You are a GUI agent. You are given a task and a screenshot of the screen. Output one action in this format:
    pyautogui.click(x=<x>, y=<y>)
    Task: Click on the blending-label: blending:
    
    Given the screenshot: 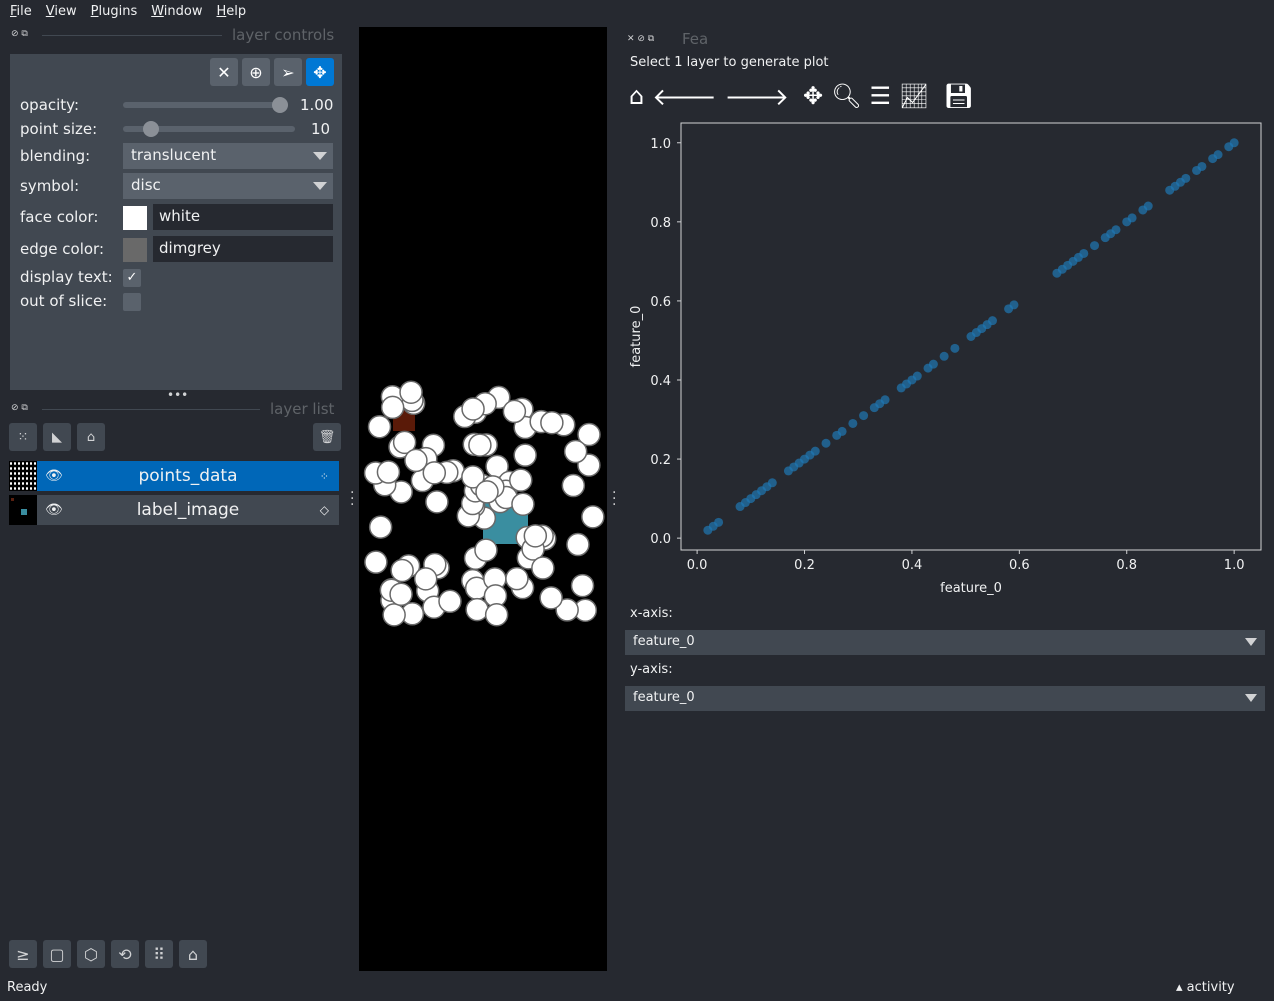 What is the action you would take?
    pyautogui.click(x=55, y=156)
    